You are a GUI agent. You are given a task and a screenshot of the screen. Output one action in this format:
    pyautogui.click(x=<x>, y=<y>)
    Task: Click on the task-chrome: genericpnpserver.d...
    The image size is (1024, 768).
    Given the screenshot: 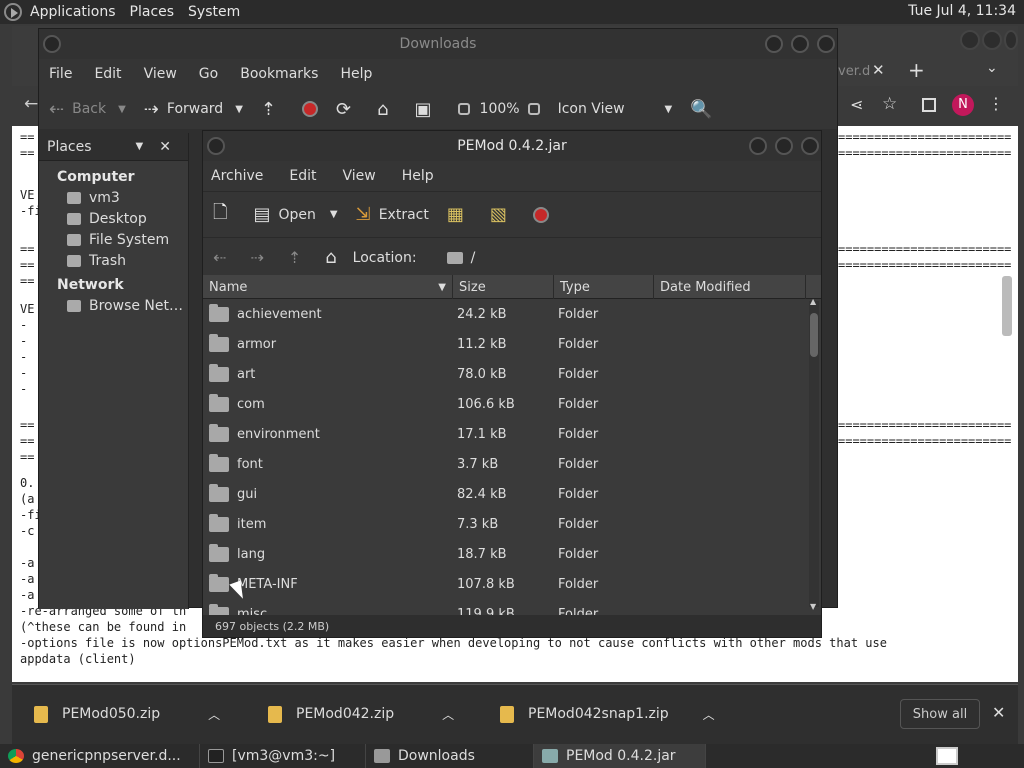 What is the action you would take?
    pyautogui.click(x=100, y=756)
    